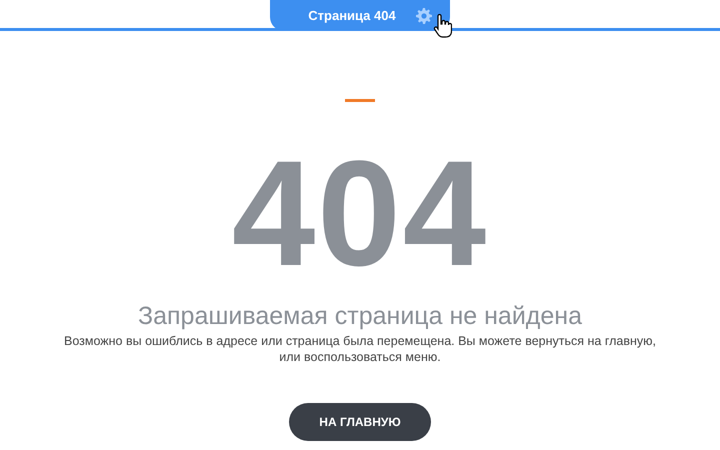 Image resolution: width=720 pixels, height=450 pixels. What do you see at coordinates (360, 422) in the screenshot?
I see `home-button: НА ГЛАВНУЮ` at bounding box center [360, 422].